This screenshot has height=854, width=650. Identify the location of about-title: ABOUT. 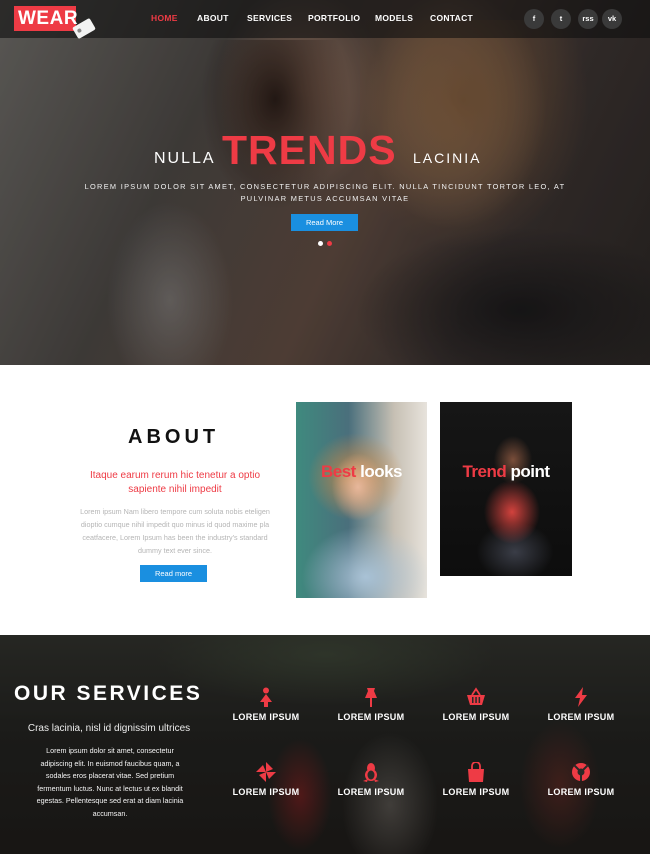
(174, 437).